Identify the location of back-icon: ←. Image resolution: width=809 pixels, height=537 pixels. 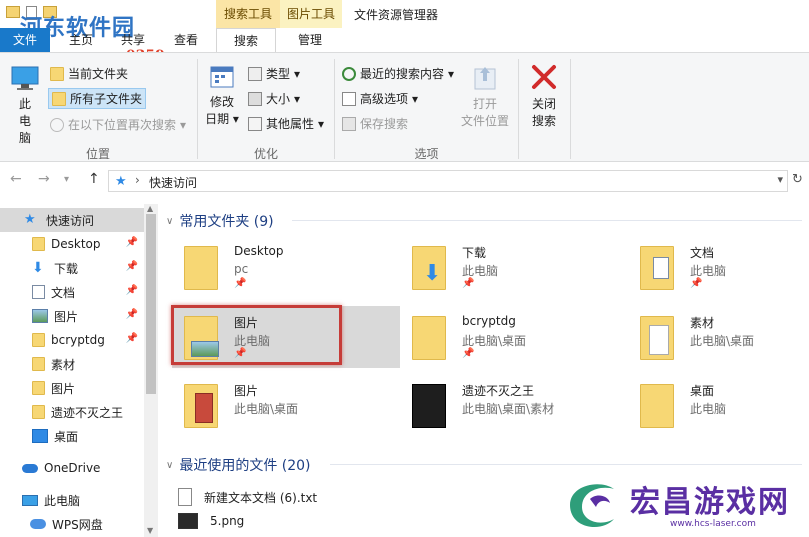
(16, 179).